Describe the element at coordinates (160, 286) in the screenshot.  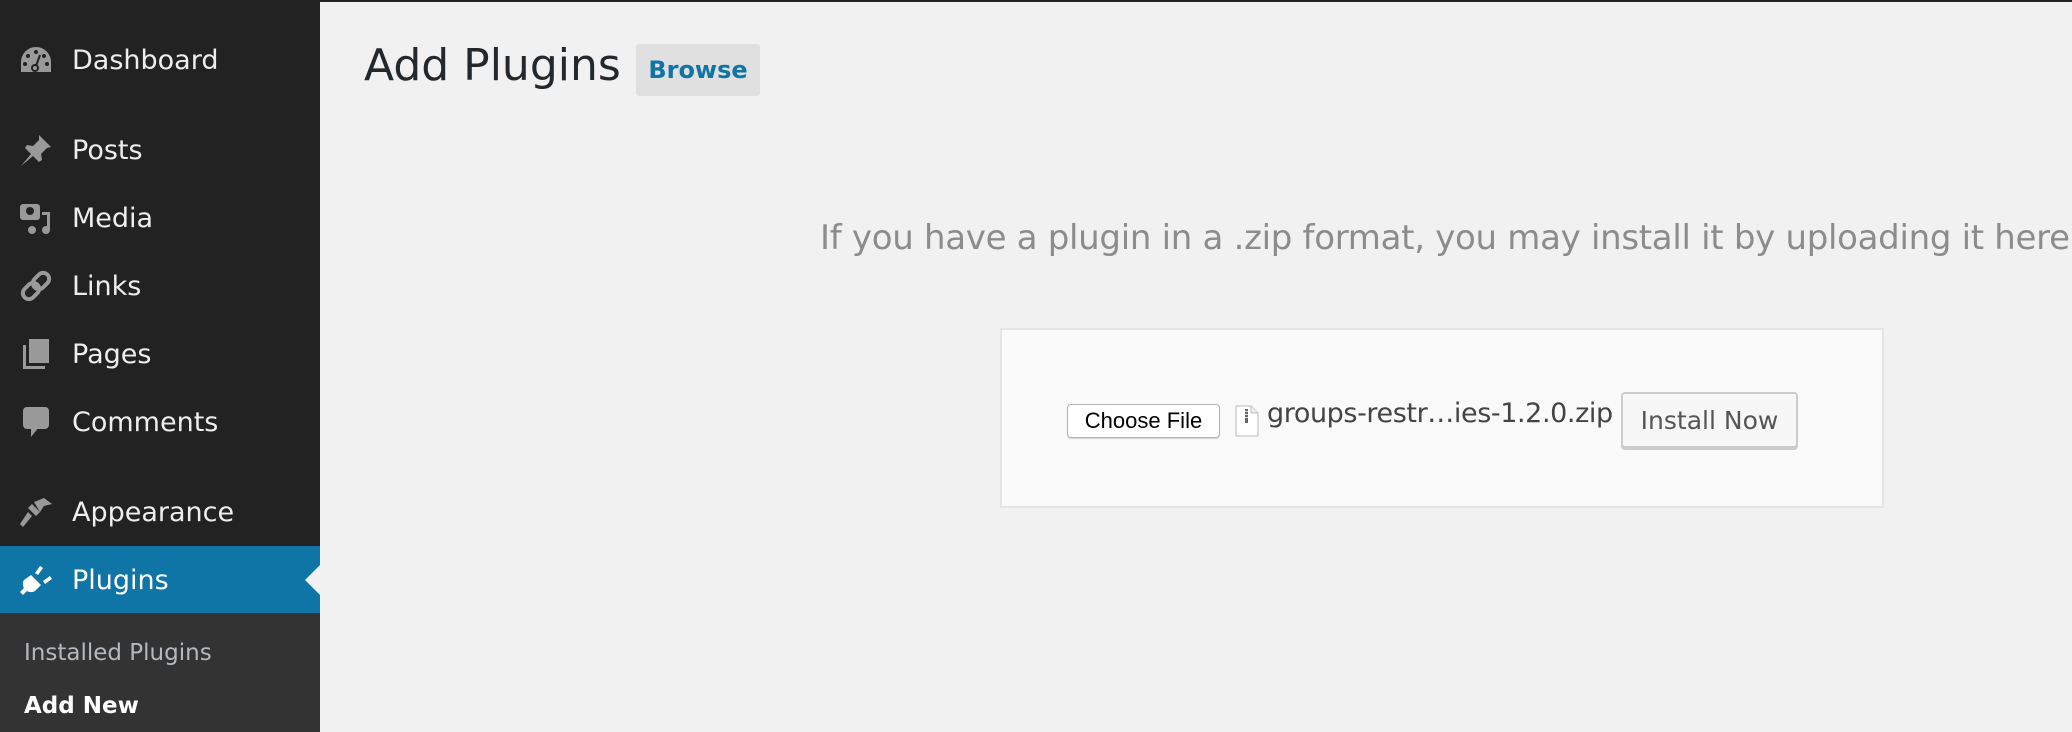
I see `sidebar-item-links: Links` at that location.